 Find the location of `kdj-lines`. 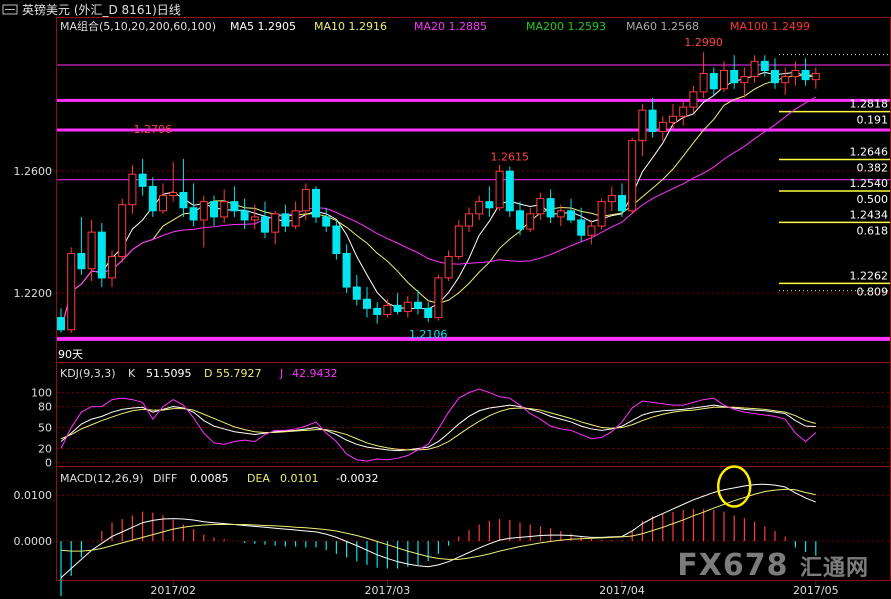

kdj-lines is located at coordinates (438, 425).